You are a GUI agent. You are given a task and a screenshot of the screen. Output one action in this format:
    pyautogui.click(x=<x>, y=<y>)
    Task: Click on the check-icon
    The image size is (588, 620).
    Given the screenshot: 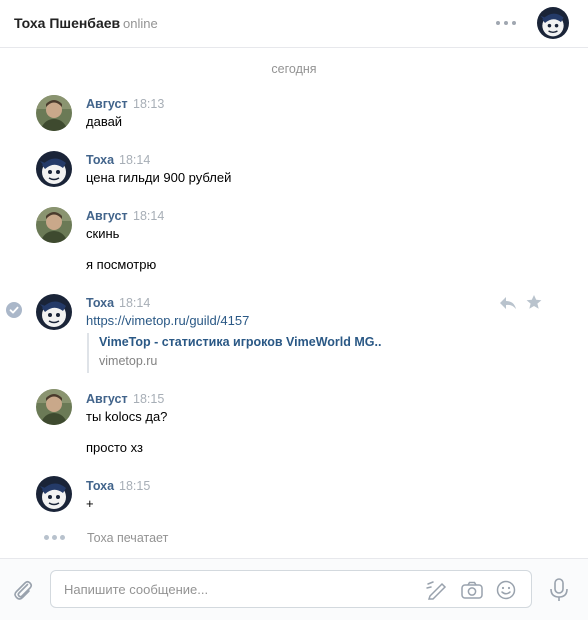 What is the action you would take?
    pyautogui.click(x=14, y=310)
    